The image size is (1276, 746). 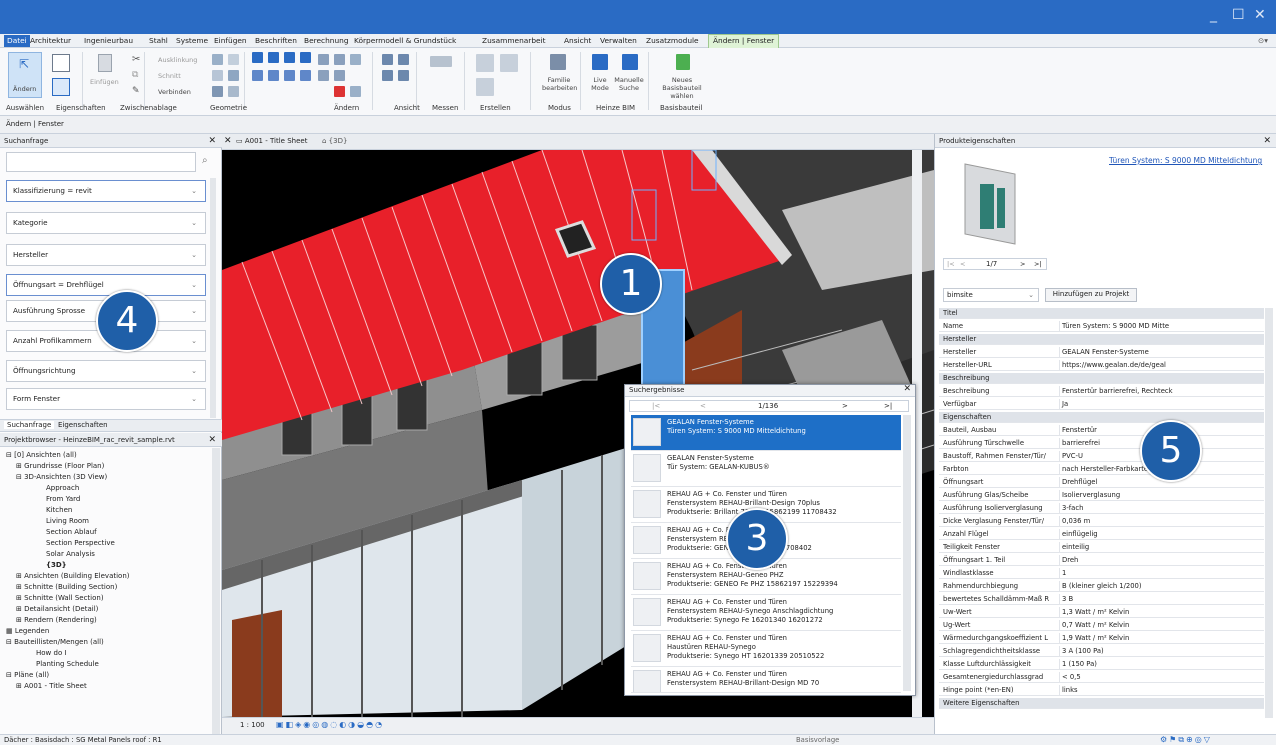 What do you see at coordinates (1269, 513) in the screenshot?
I see `properties-scrollbar` at bounding box center [1269, 513].